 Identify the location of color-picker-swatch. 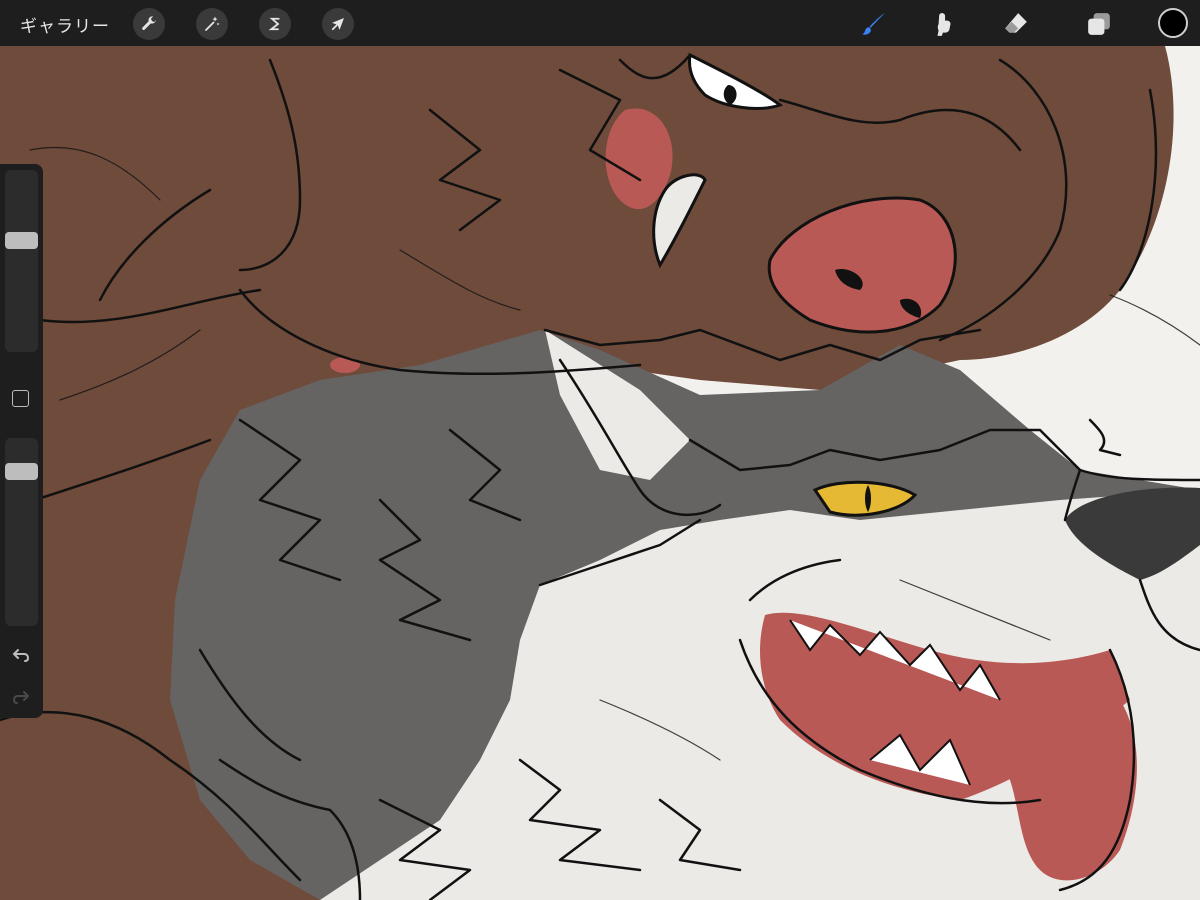
(1173, 23).